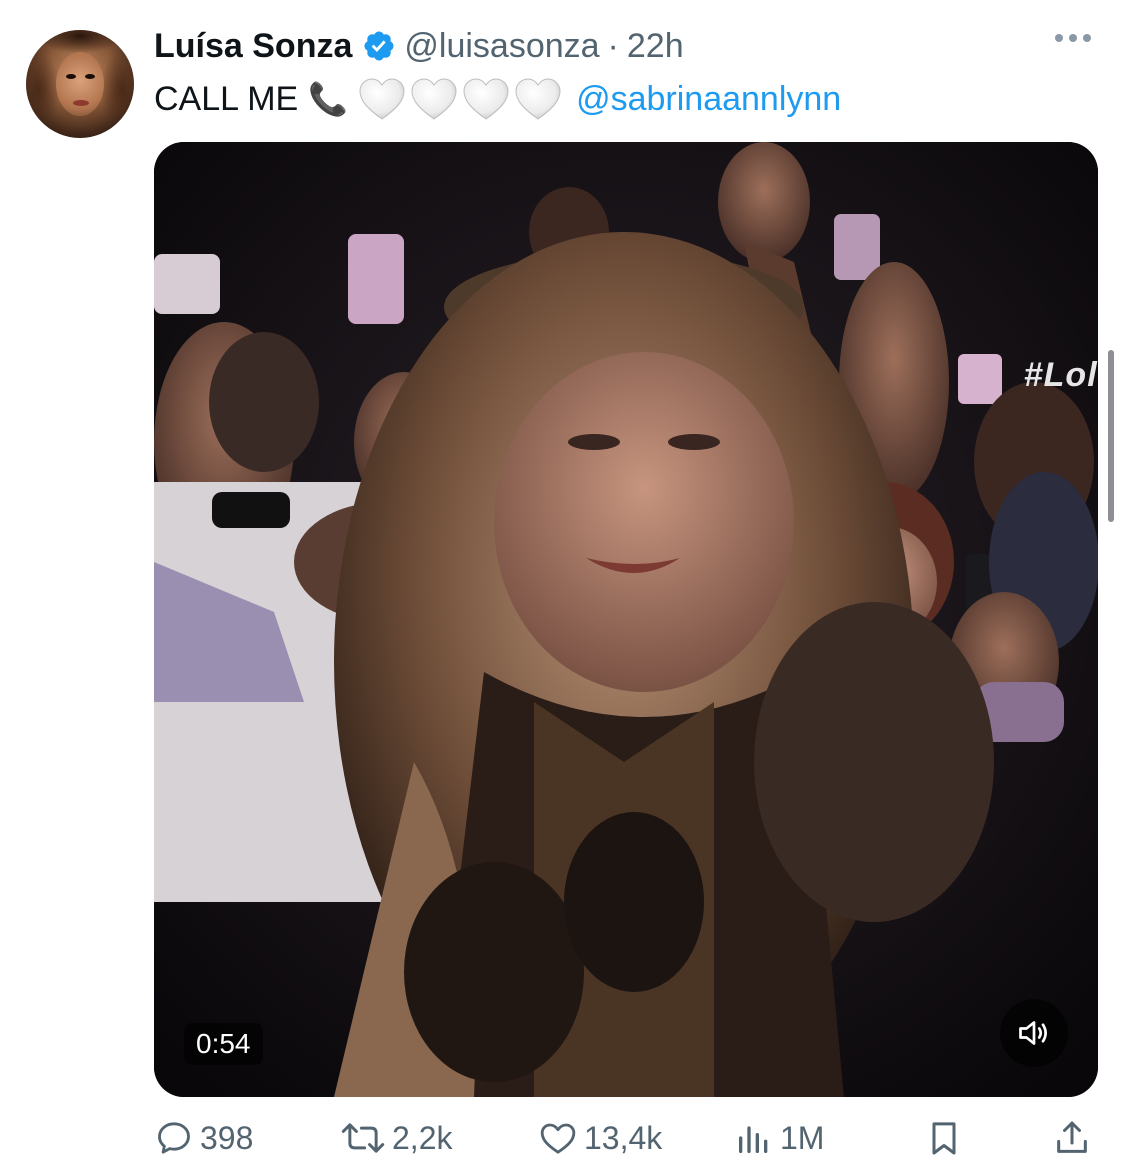 This screenshot has width=1125, height=1176. I want to click on video-watermark: #Lolla, so click(1060, 375).